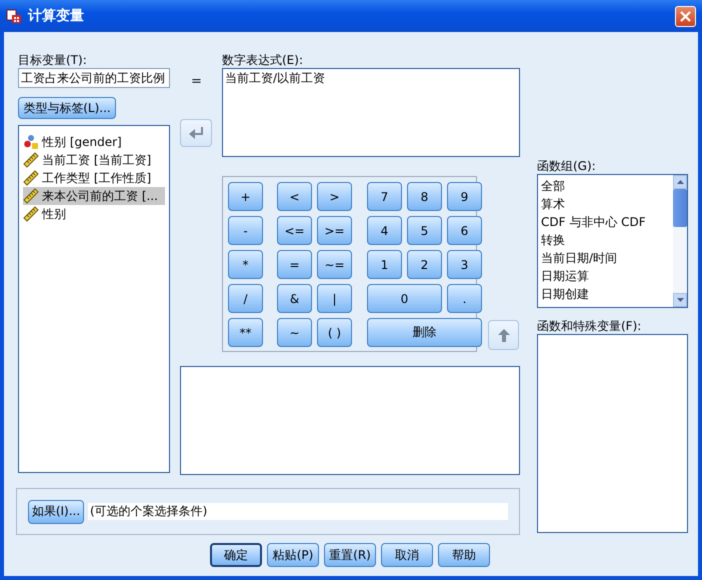 The height and width of the screenshot is (580, 702). I want to click on variable-item: 当前工资 [当前工资], so click(94, 160).